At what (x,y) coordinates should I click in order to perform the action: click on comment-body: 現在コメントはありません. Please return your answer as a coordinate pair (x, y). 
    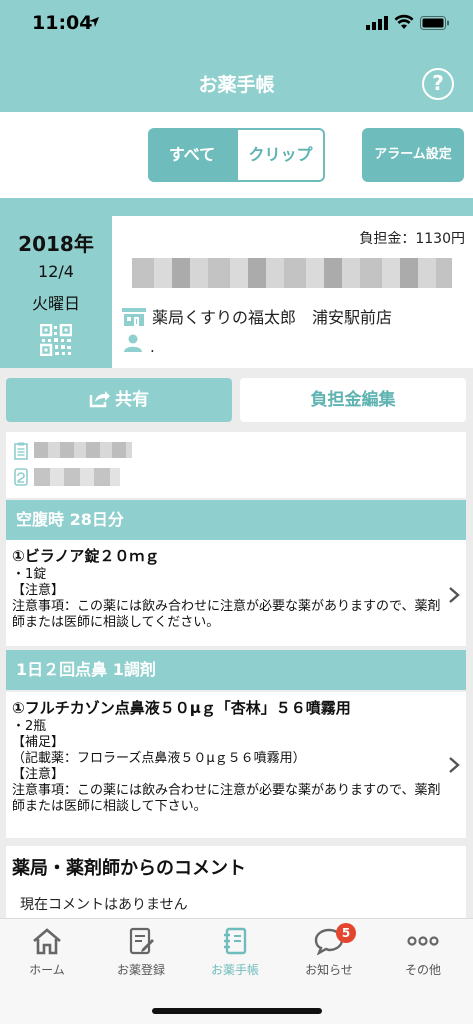
    Looking at the image, I should click on (104, 905).